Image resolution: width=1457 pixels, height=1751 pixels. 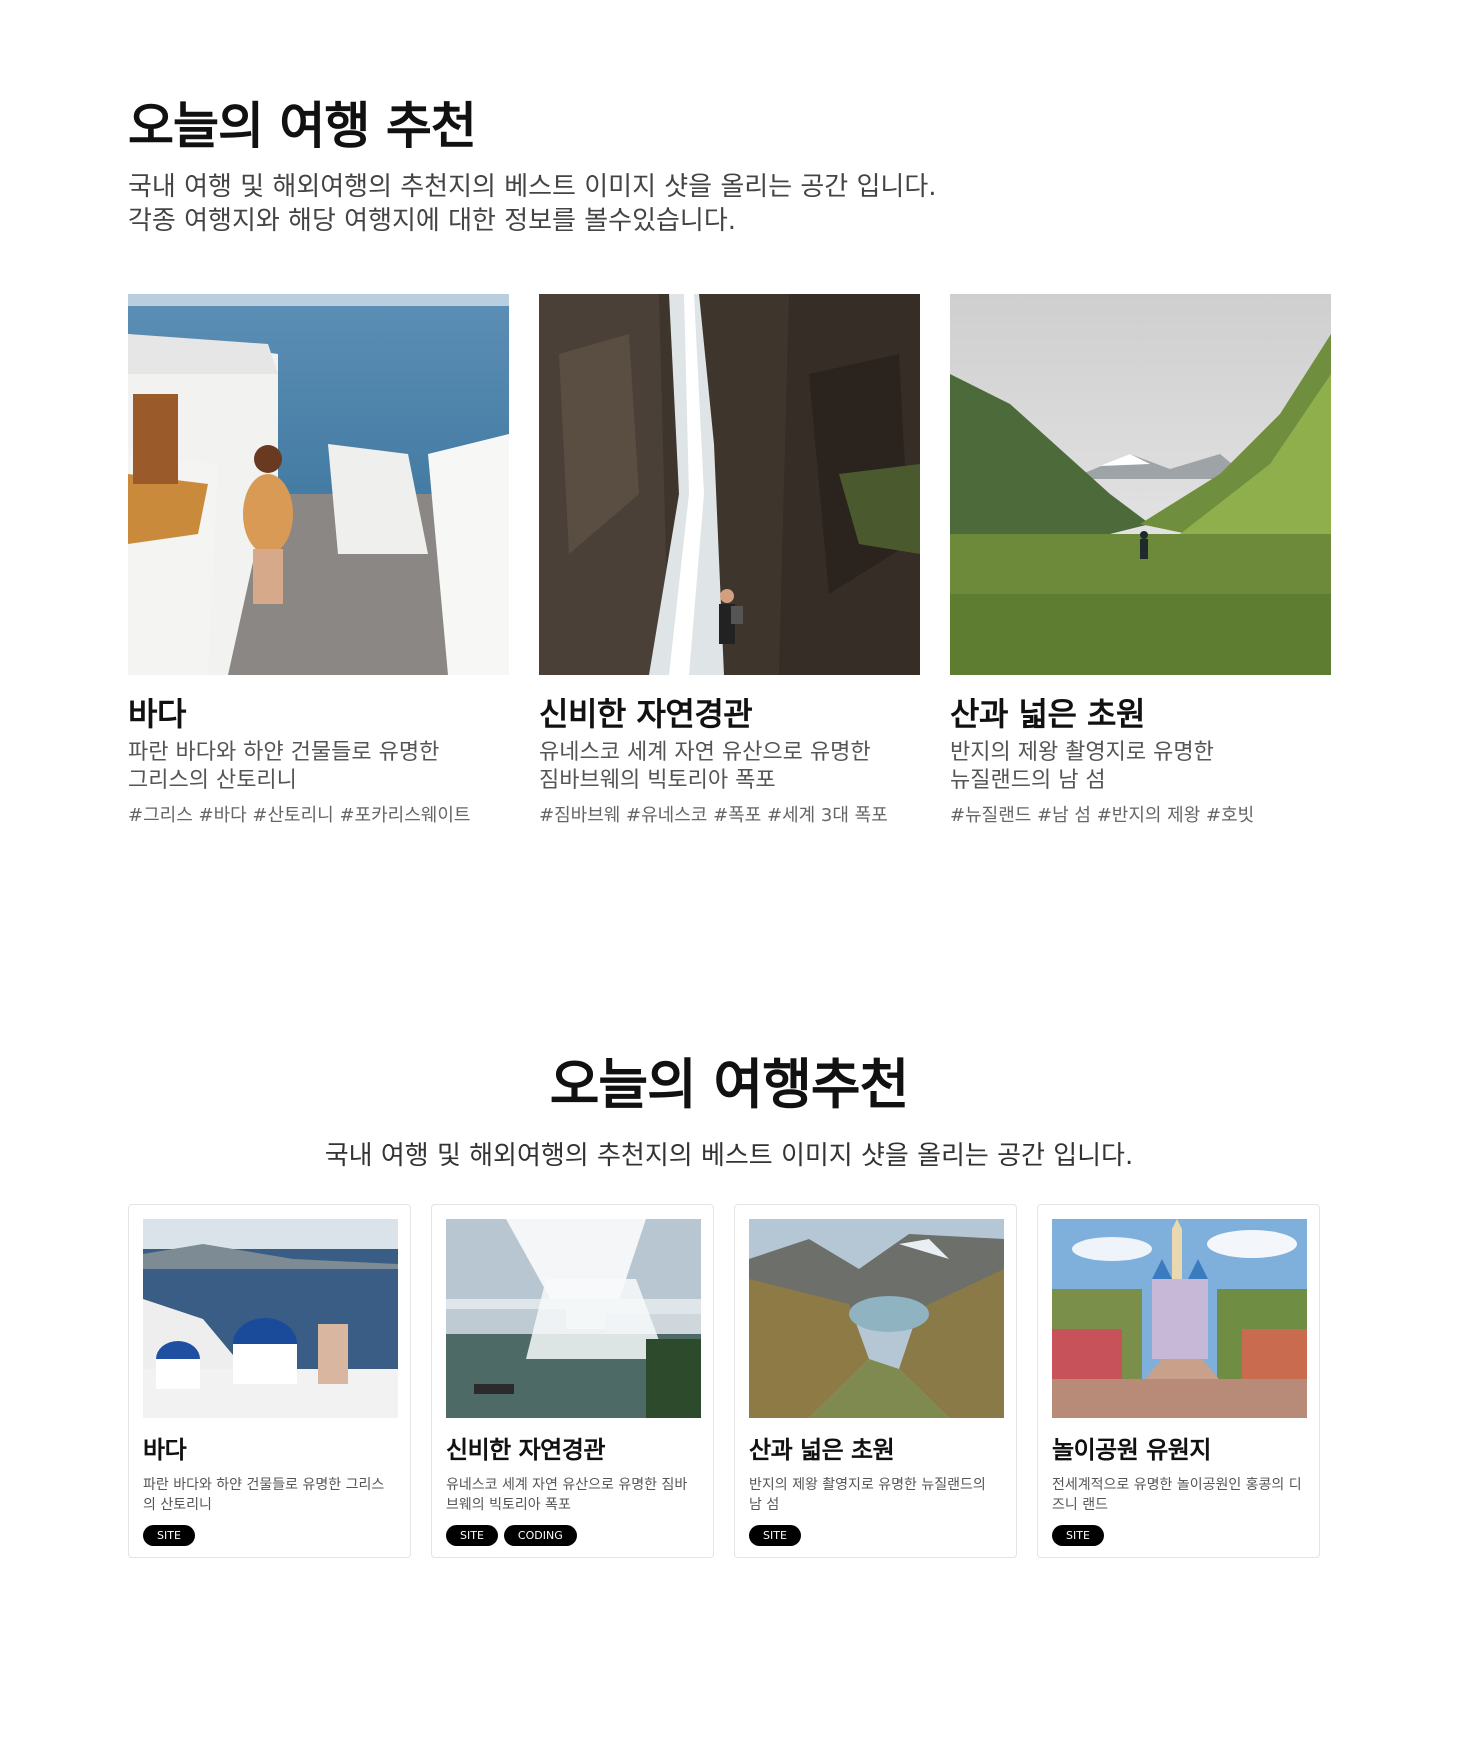 What do you see at coordinates (657, 780) in the screenshot?
I see `card-description-line: 짐바브웨의 빅토리아 폭포` at bounding box center [657, 780].